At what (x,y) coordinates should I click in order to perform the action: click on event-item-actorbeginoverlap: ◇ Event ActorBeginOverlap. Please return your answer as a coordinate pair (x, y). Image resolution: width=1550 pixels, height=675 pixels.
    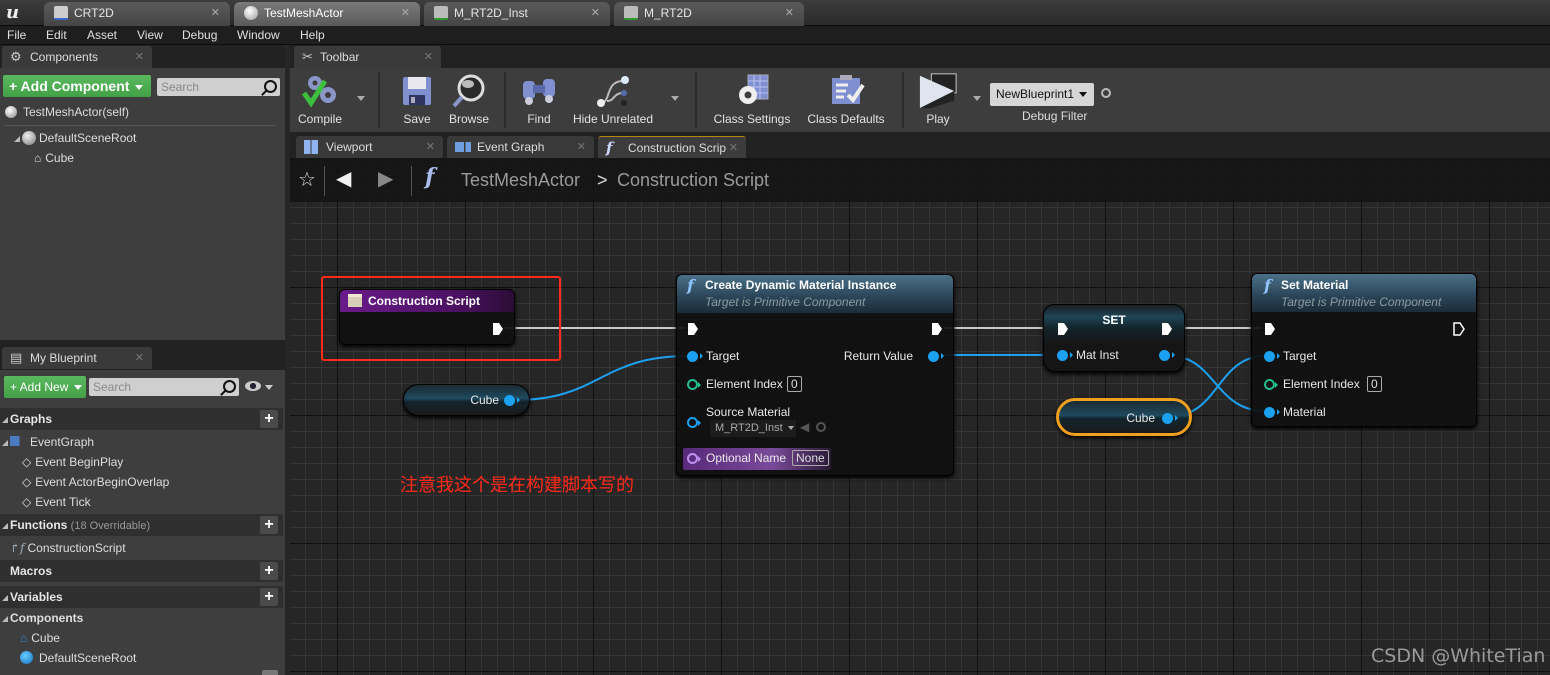
    Looking at the image, I should click on (95, 482).